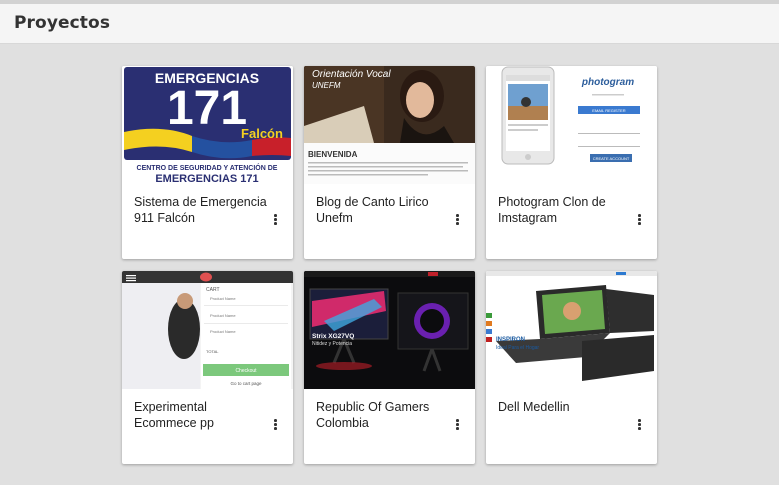 The width and height of the screenshot is (779, 485). I want to click on project-title: Photogram Clon de Imstagram, so click(567, 210).